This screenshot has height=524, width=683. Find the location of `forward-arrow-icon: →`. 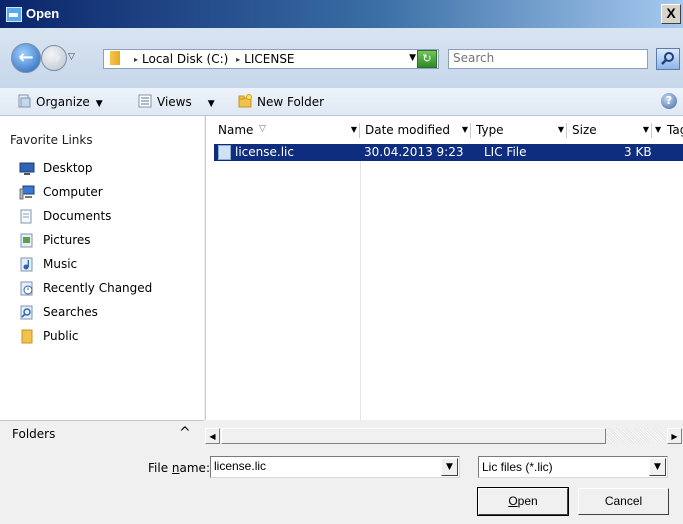

forward-arrow-icon: → is located at coordinates (54, 57).